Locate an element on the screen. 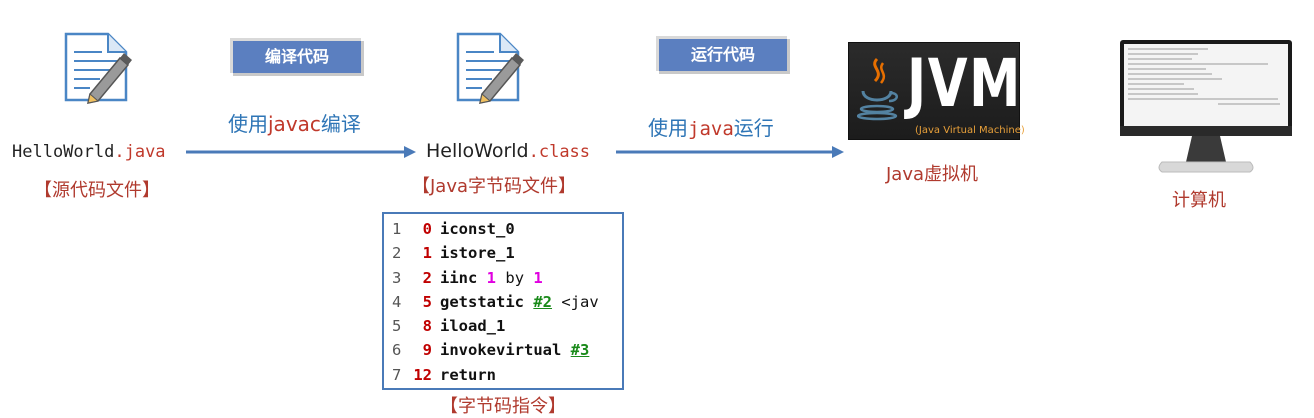 The height and width of the screenshot is (418, 1314). class-file-caption: 【Java字节码文件】 is located at coordinates (494, 186).